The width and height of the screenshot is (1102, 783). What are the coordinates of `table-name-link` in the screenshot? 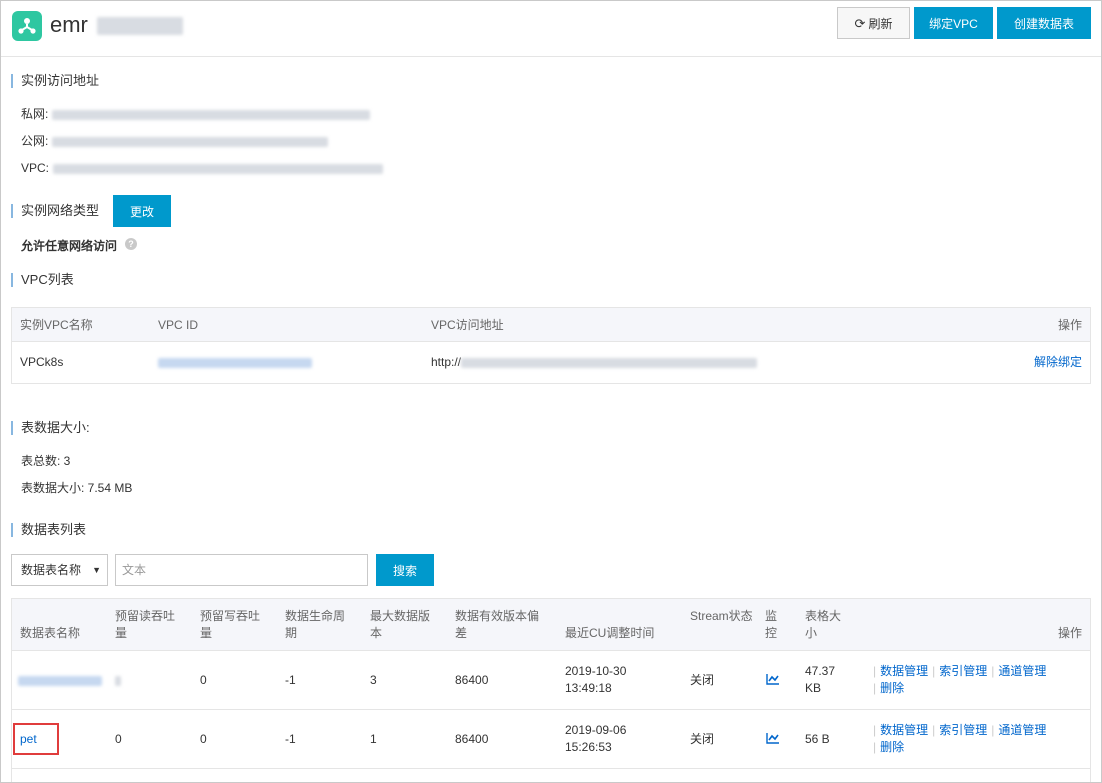 It's located at (60, 680).